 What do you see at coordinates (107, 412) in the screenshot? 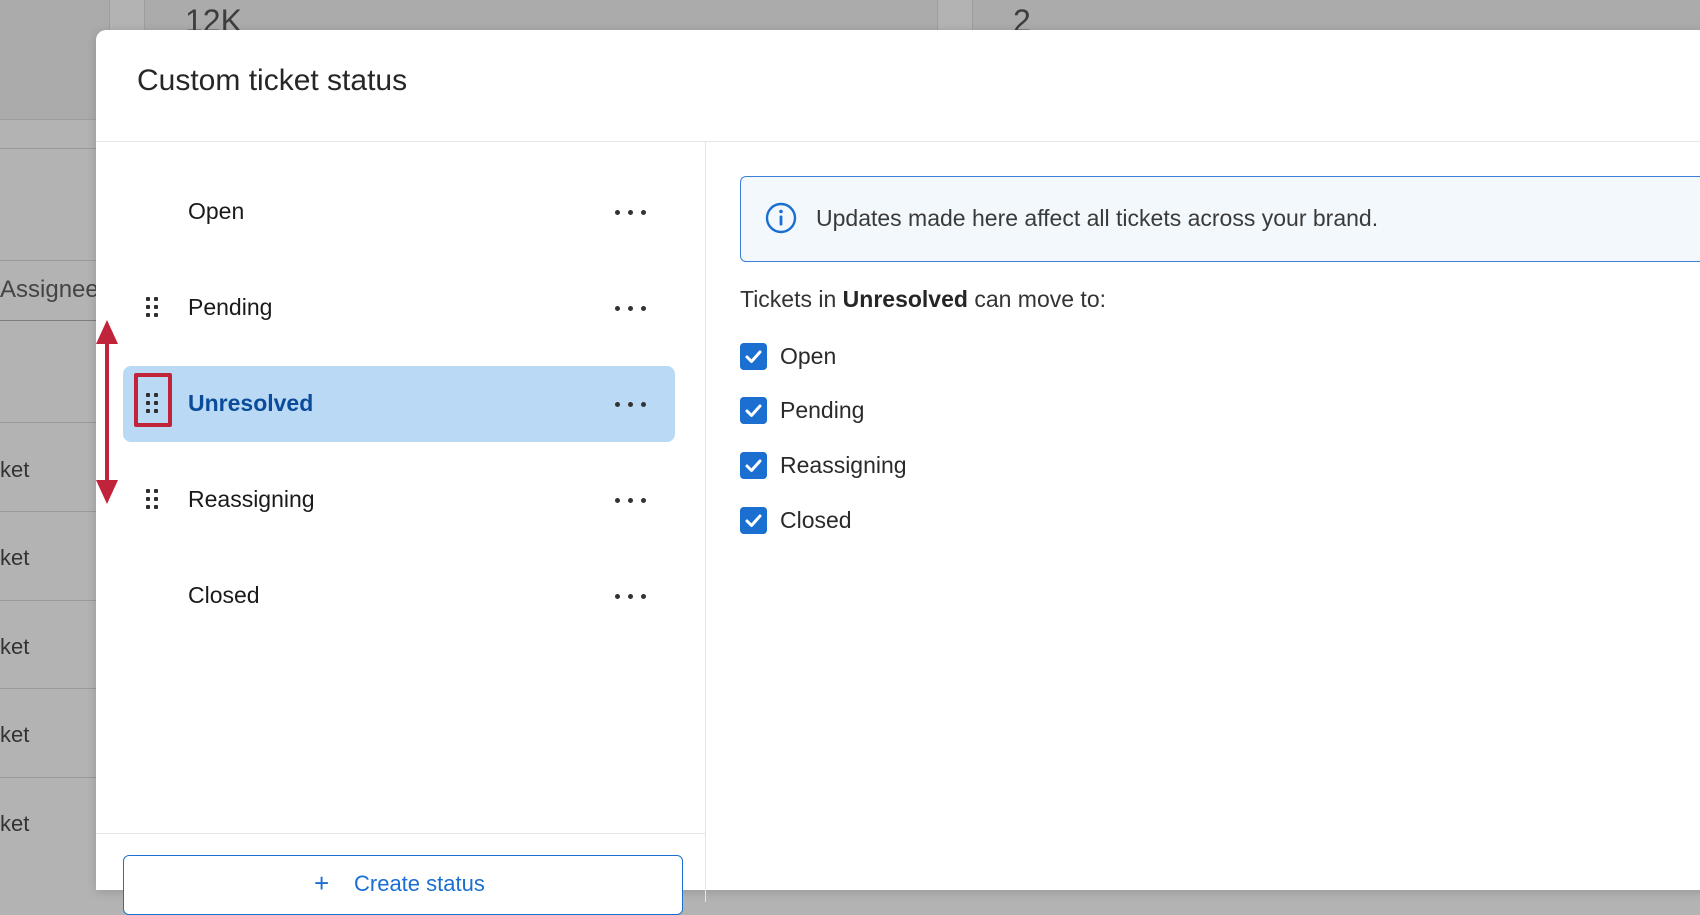
I see `reorder-arrow-icon` at bounding box center [107, 412].